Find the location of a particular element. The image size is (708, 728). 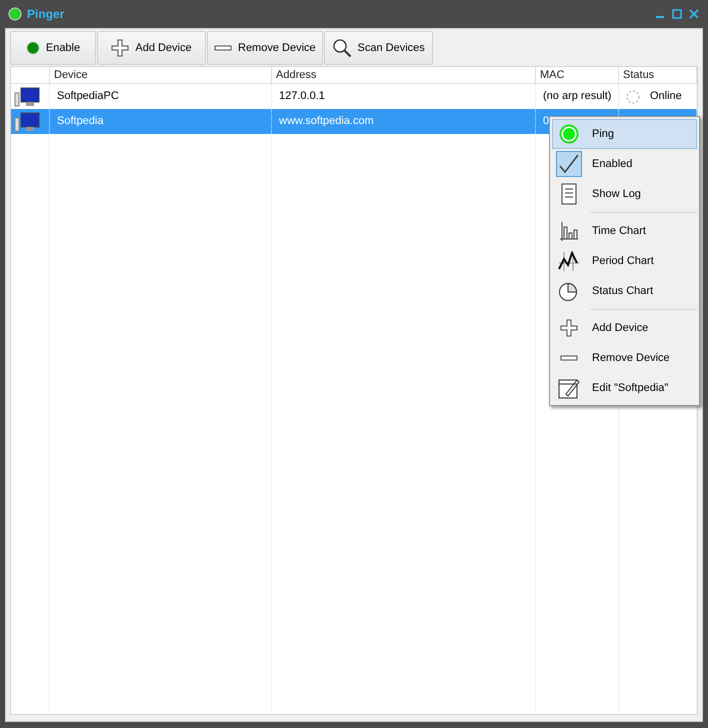

menu-item: Remove Device is located at coordinates (624, 358).